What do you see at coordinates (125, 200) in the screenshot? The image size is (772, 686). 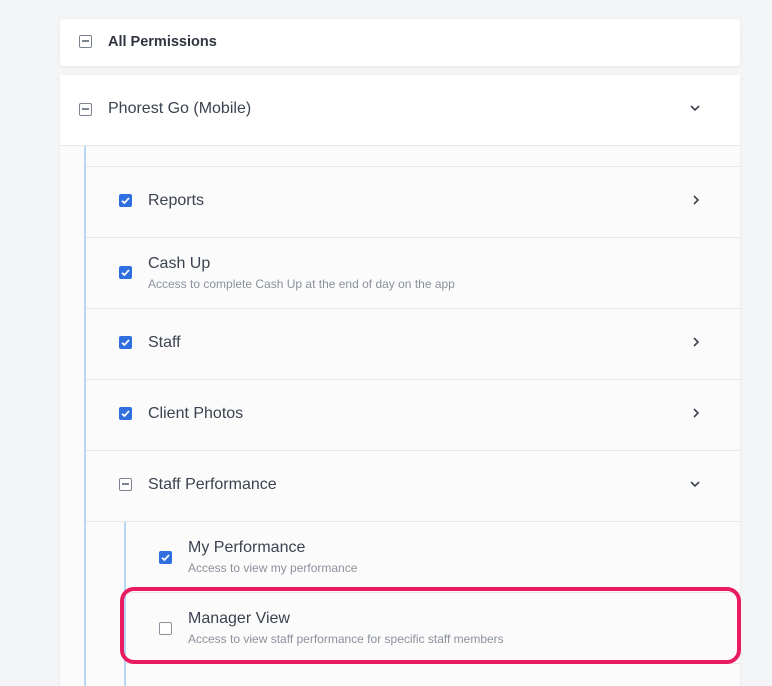 I see `reports-checkbox` at bounding box center [125, 200].